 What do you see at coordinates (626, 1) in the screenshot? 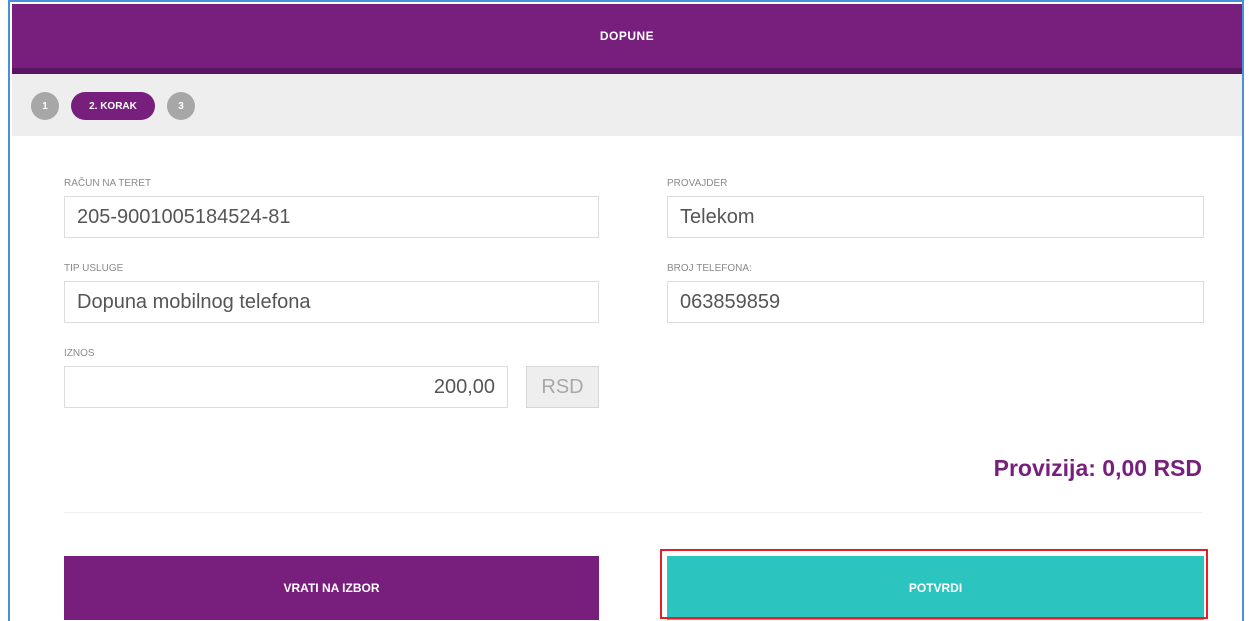
I see `window-frame-top` at bounding box center [626, 1].